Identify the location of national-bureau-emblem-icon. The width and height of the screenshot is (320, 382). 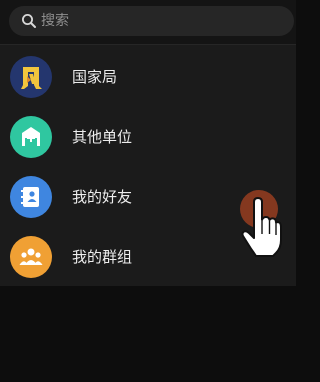
(31, 78).